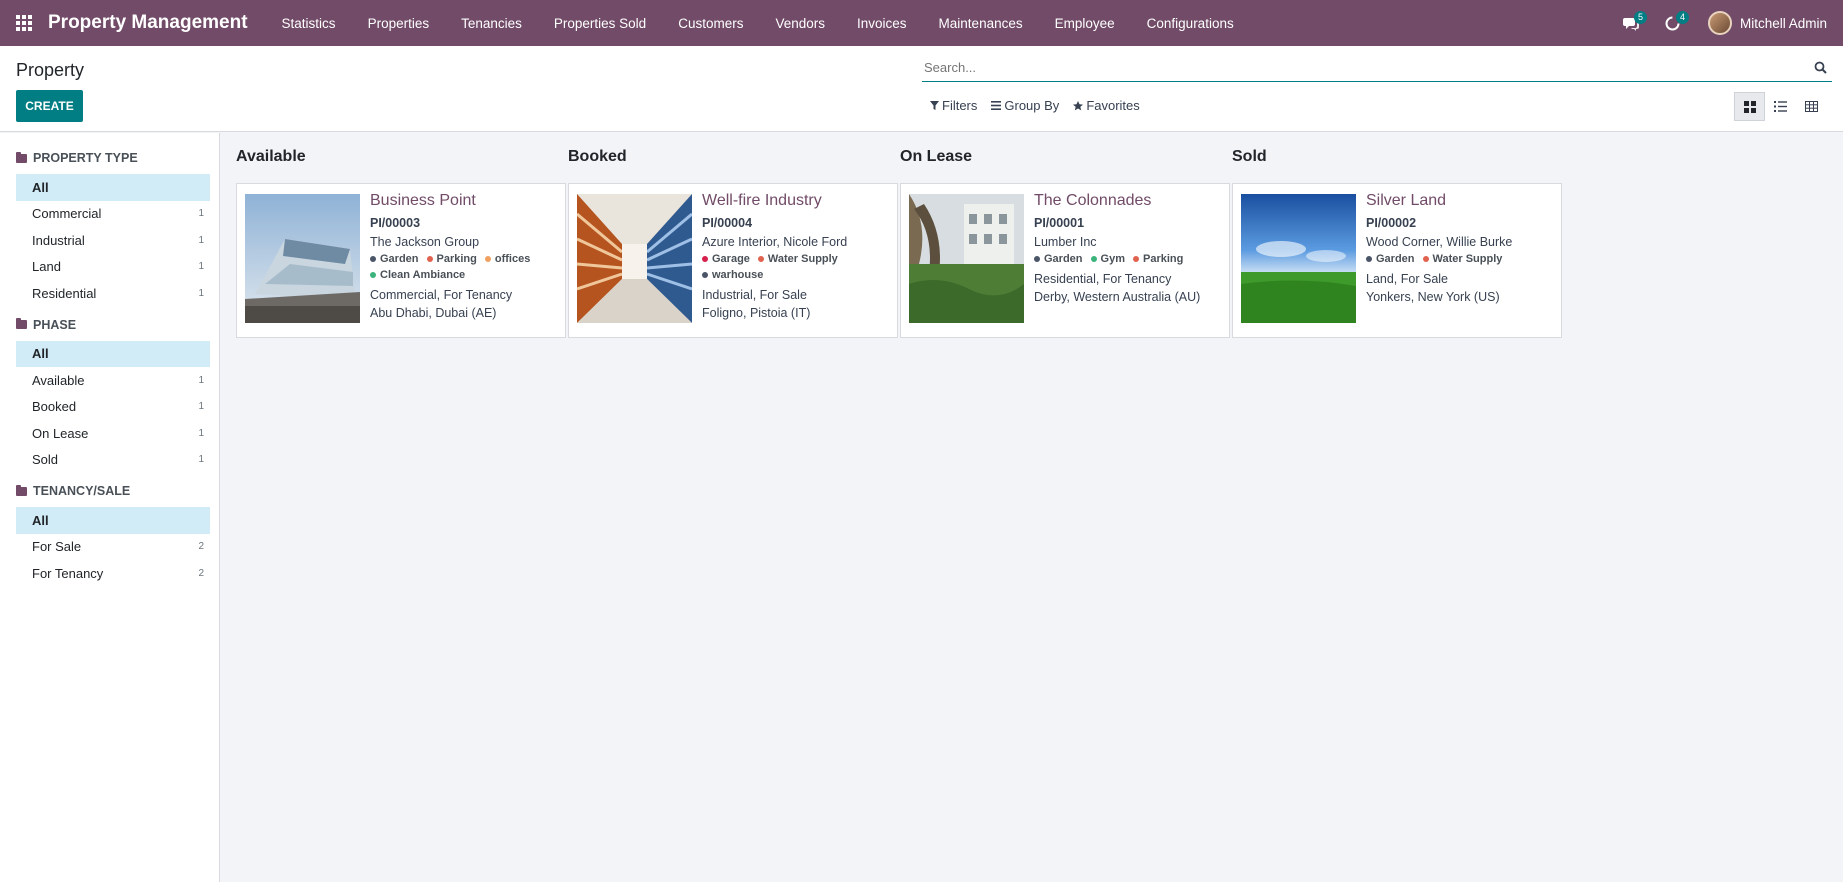  Describe the element at coordinates (271, 157) in the screenshot. I see `column-title: Available` at that location.